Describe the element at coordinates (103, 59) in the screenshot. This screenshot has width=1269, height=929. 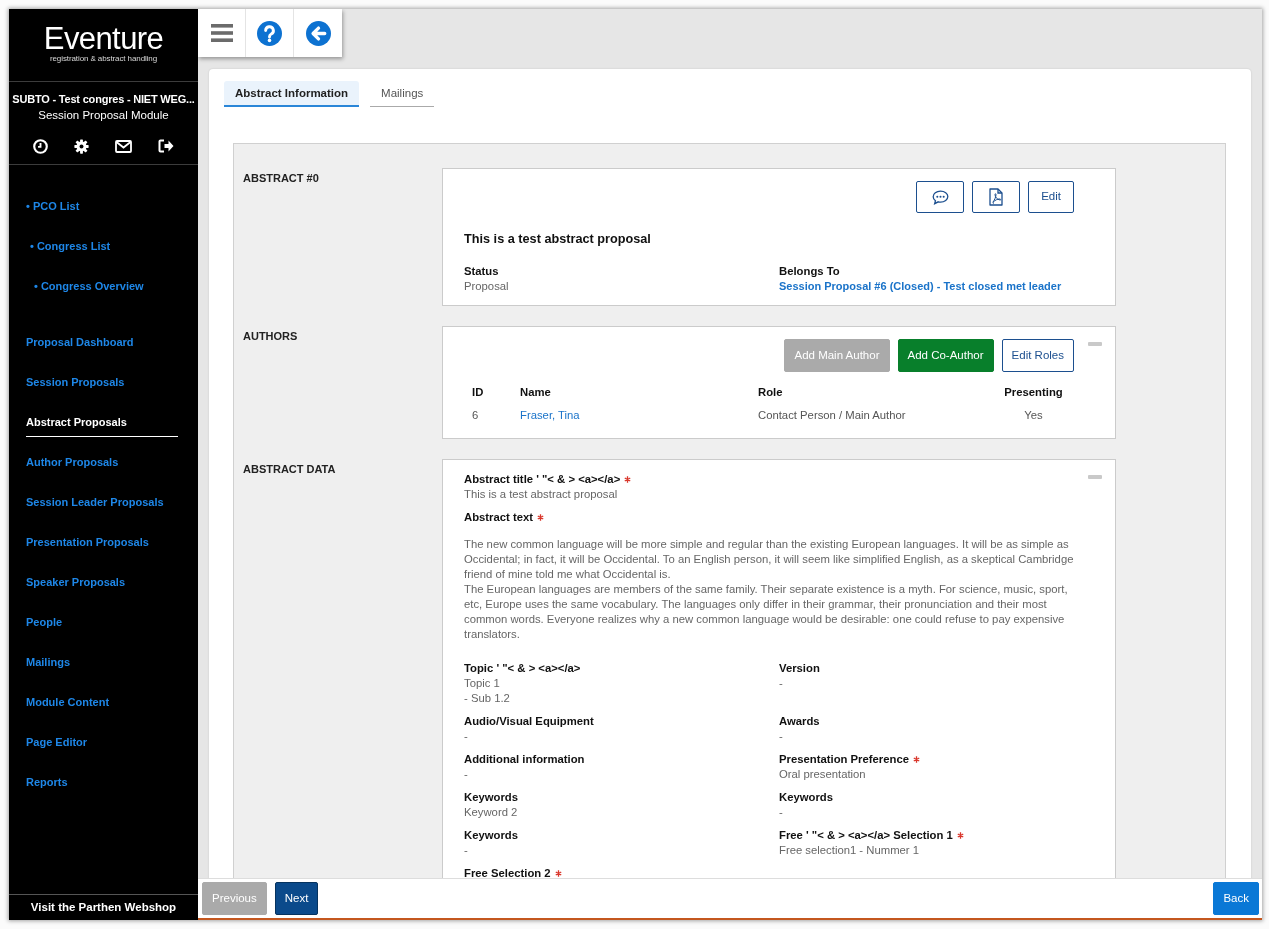
I see `logo-tagline: registration & abstract handling` at that location.